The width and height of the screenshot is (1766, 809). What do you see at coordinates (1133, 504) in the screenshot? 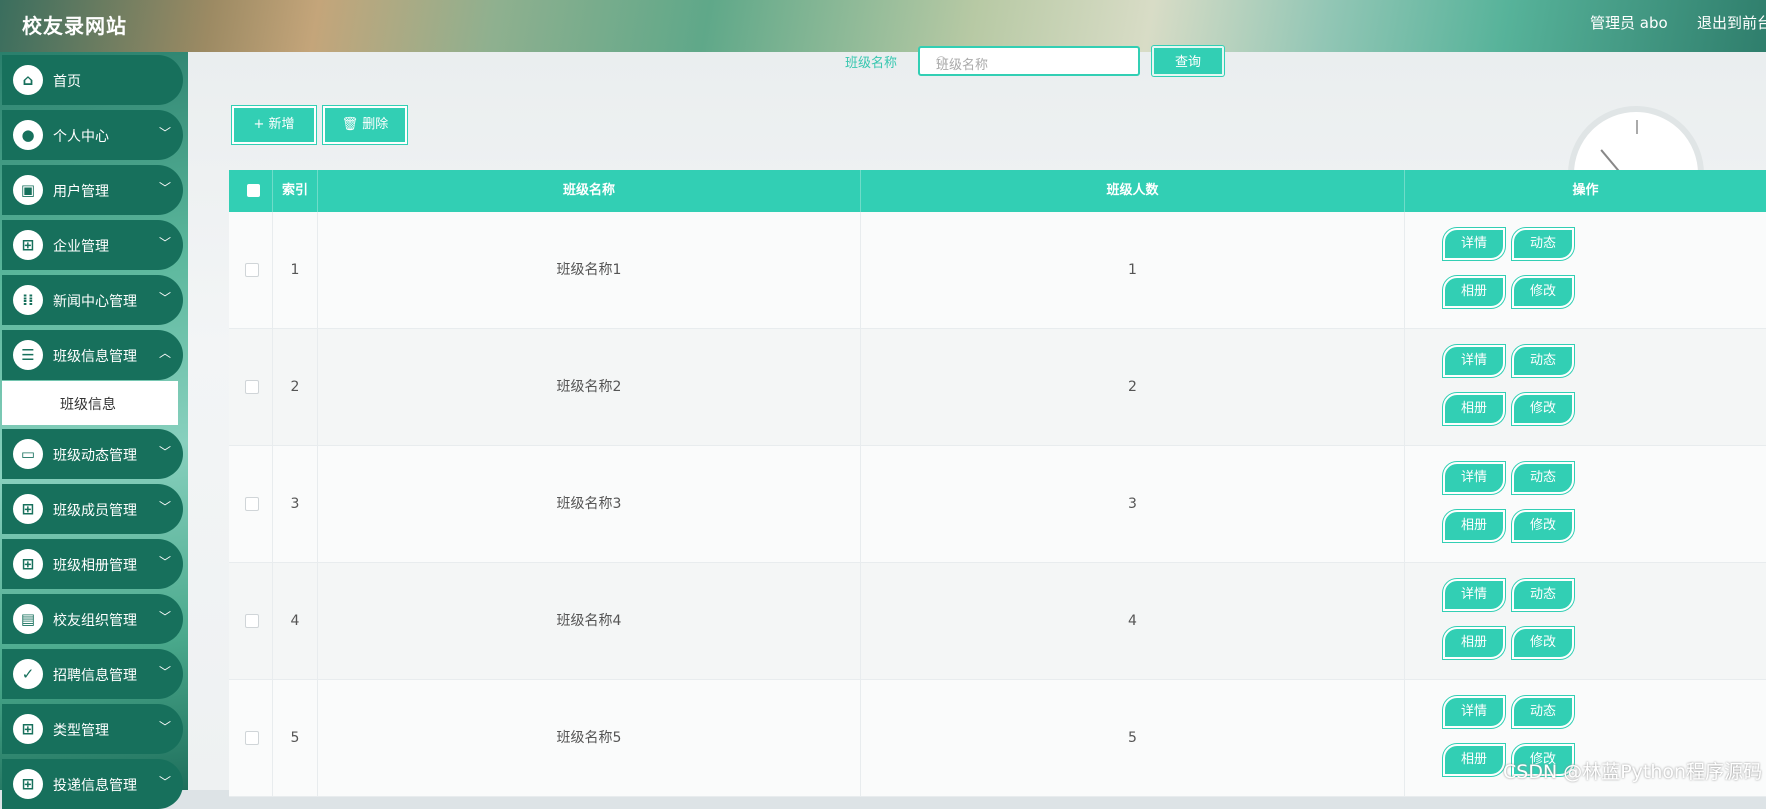
I see `cell-class-count: 3` at bounding box center [1133, 504].